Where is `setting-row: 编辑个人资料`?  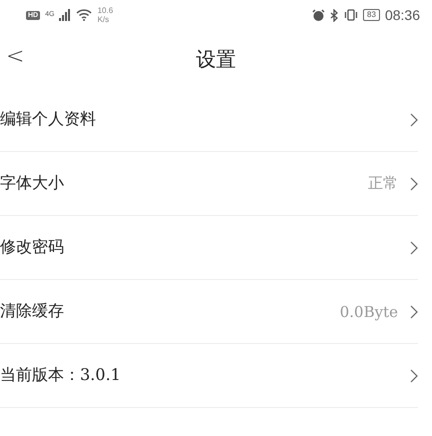
setting-row: 编辑个人资料 is located at coordinates (209, 120).